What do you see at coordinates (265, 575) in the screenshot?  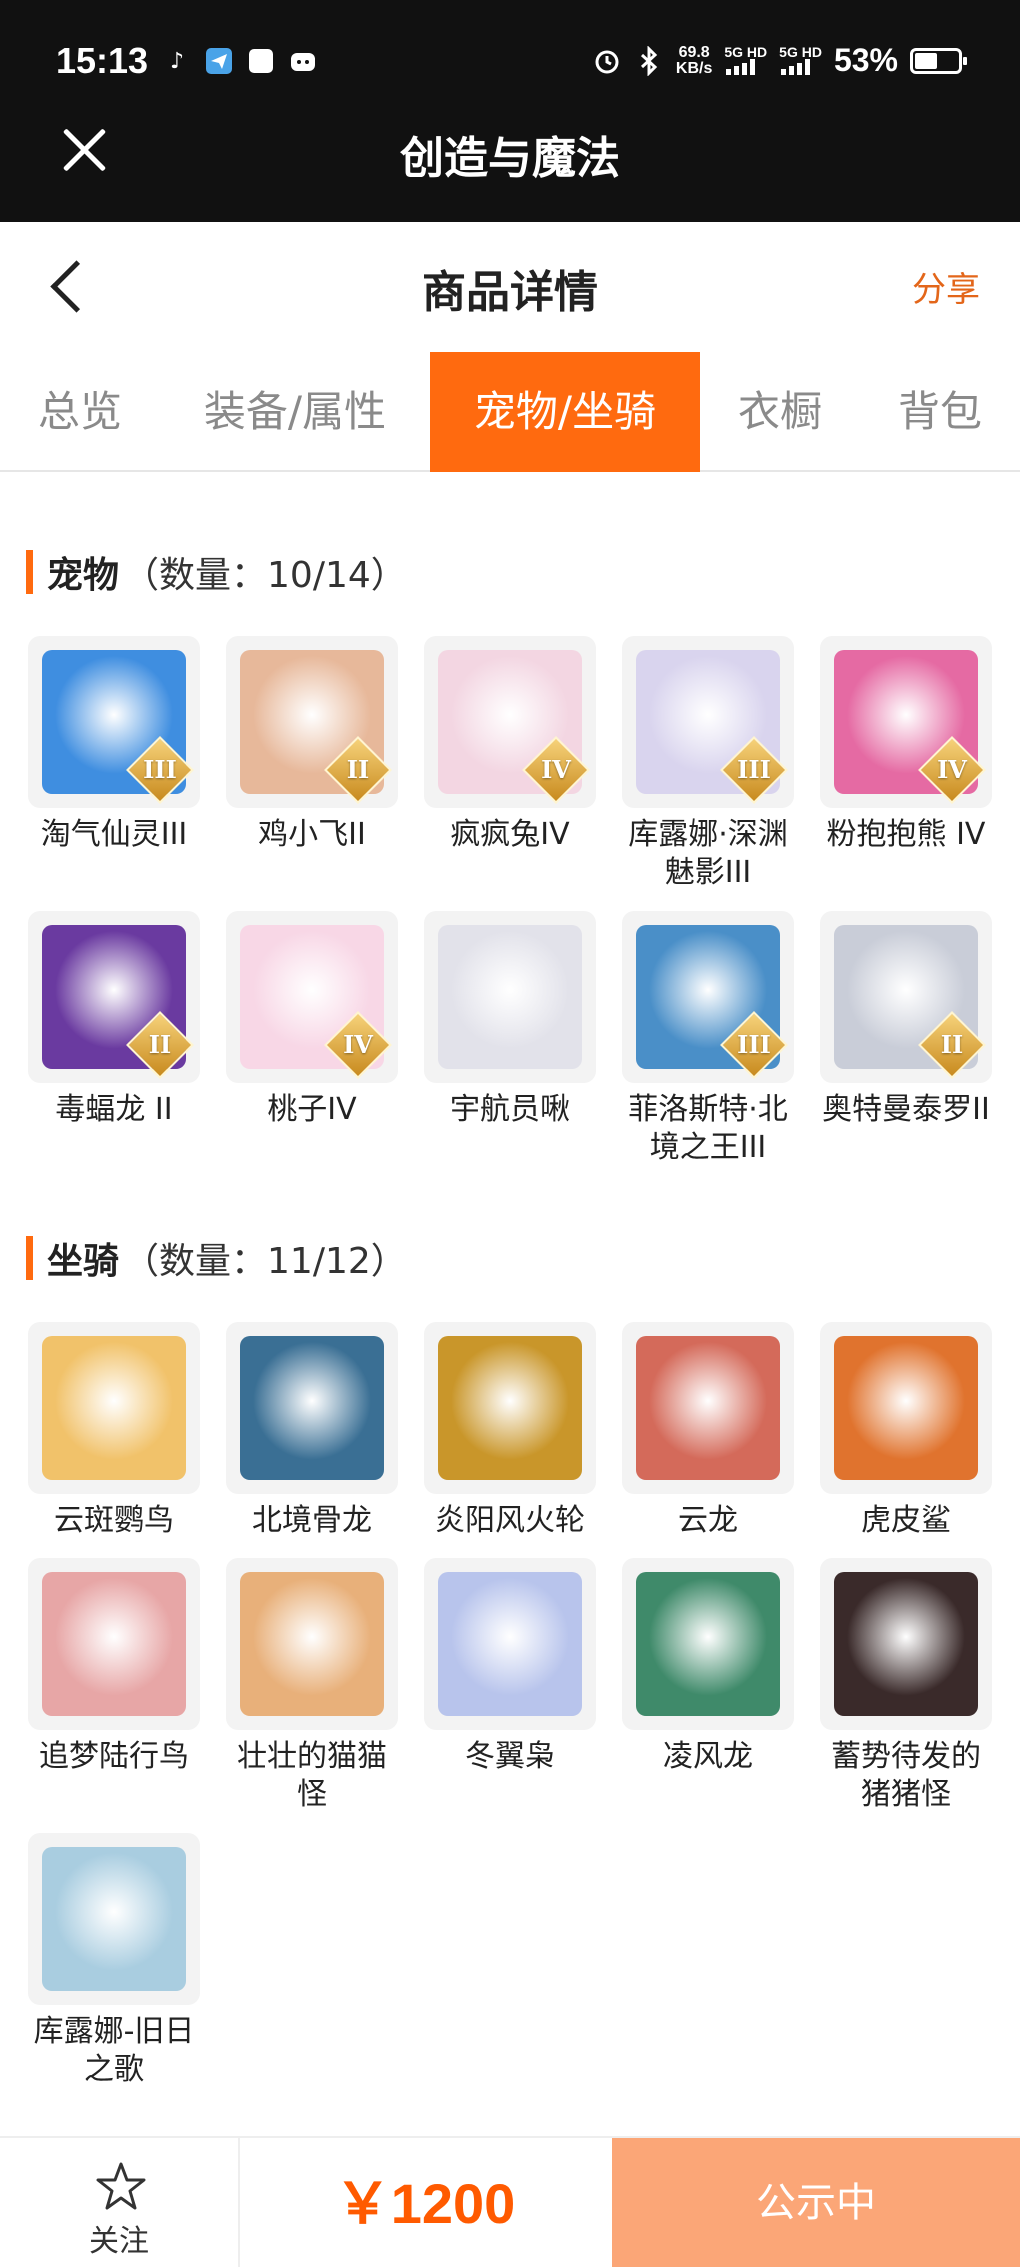 I see `pets-count: （数量：10/14）` at bounding box center [265, 575].